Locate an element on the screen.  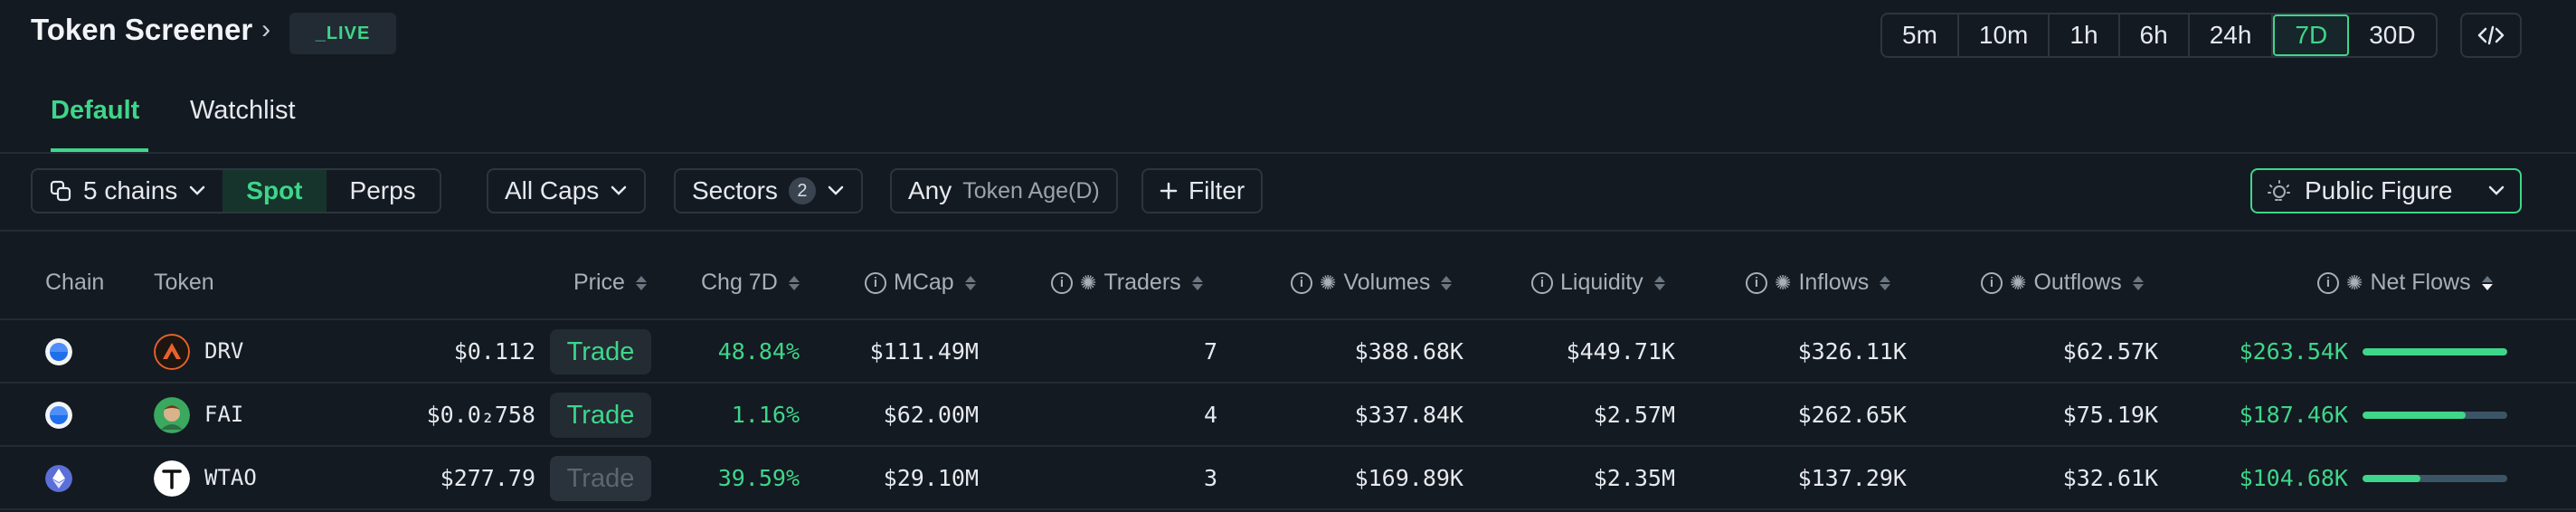
col-chg-label: Chg 7D is located at coordinates (739, 282).